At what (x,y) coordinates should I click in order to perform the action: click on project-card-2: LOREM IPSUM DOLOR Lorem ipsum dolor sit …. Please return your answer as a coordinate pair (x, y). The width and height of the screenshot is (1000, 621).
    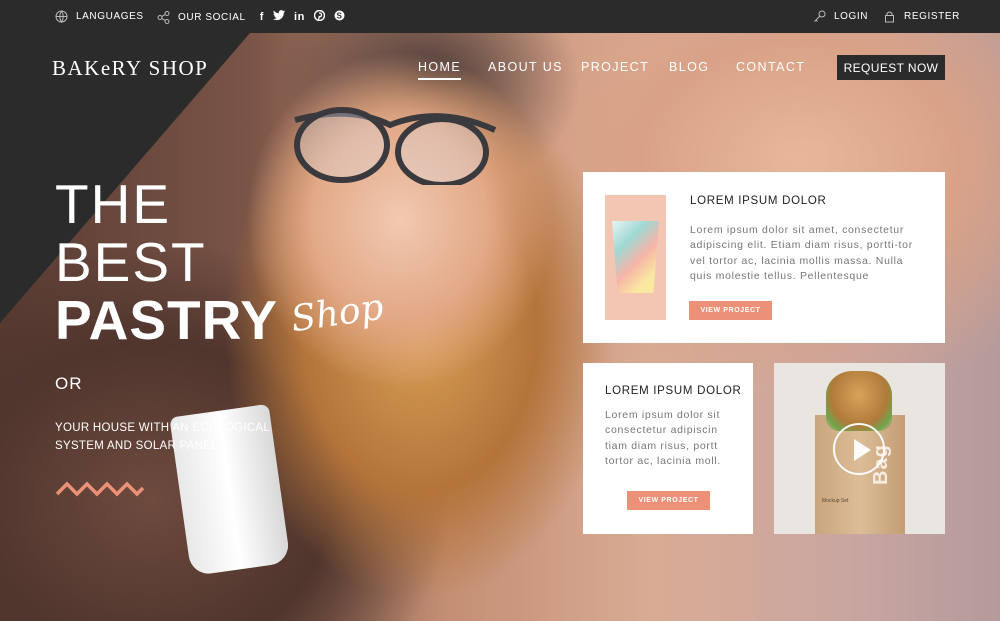
    Looking at the image, I should click on (668, 448).